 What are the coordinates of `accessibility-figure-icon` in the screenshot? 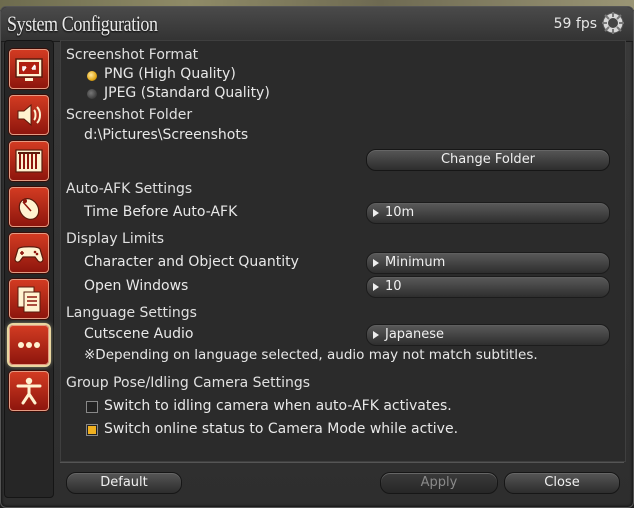 It's located at (29, 391).